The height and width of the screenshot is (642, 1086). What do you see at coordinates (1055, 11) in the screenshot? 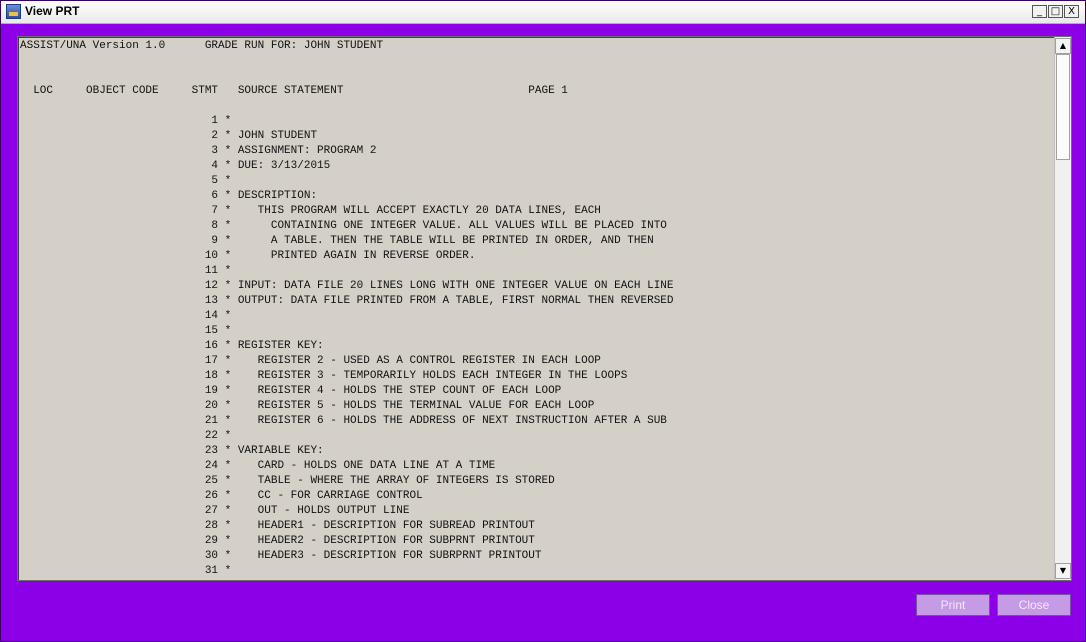
I see `maximize-button: □` at bounding box center [1055, 11].